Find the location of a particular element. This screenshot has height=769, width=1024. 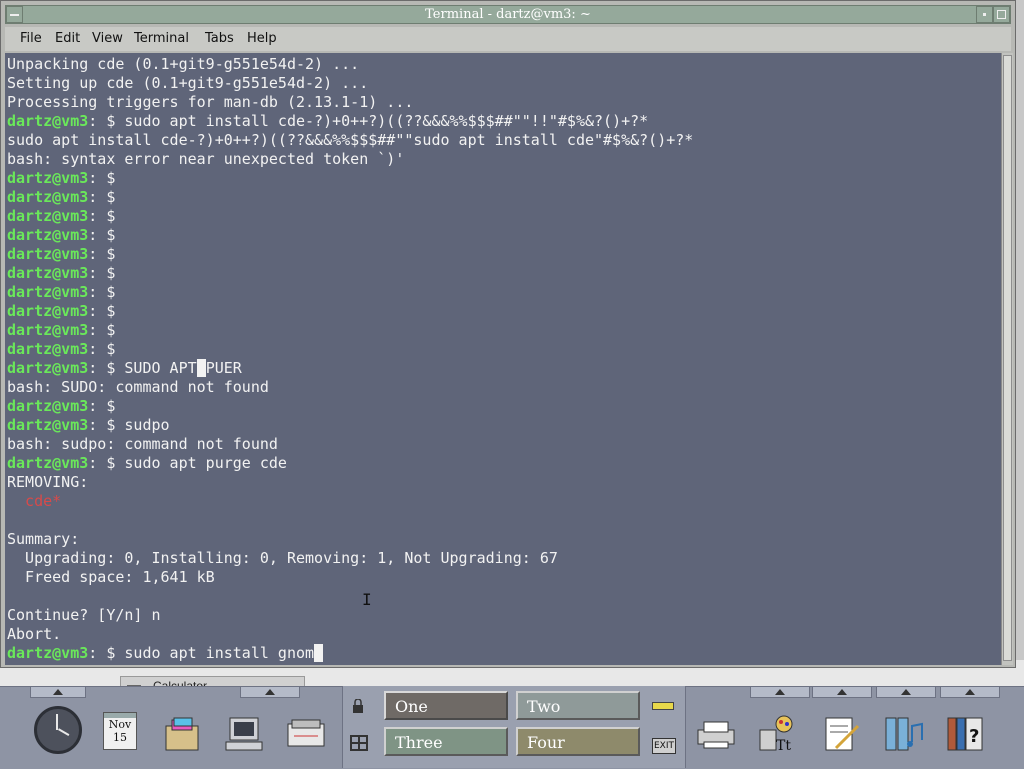

terminal-prompt-line: dartz@vm3: $ sudpo is located at coordinates (88, 425).